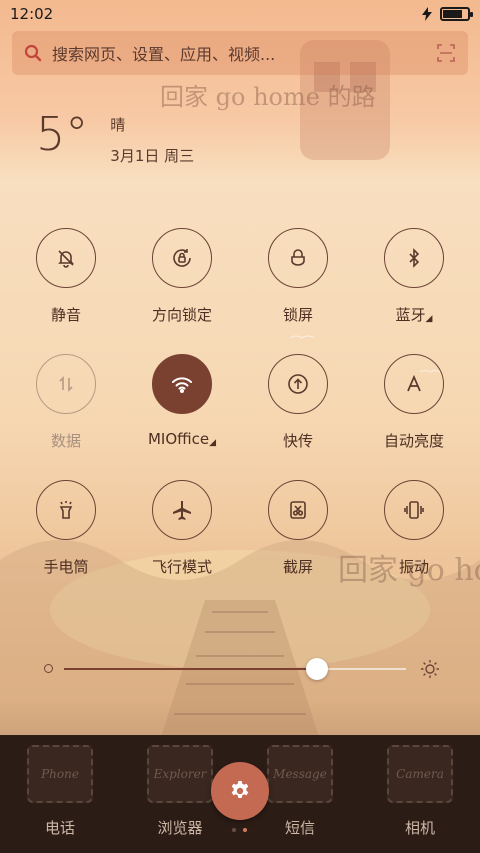  What do you see at coordinates (66, 510) in the screenshot?
I see `flashlight-icon` at bounding box center [66, 510].